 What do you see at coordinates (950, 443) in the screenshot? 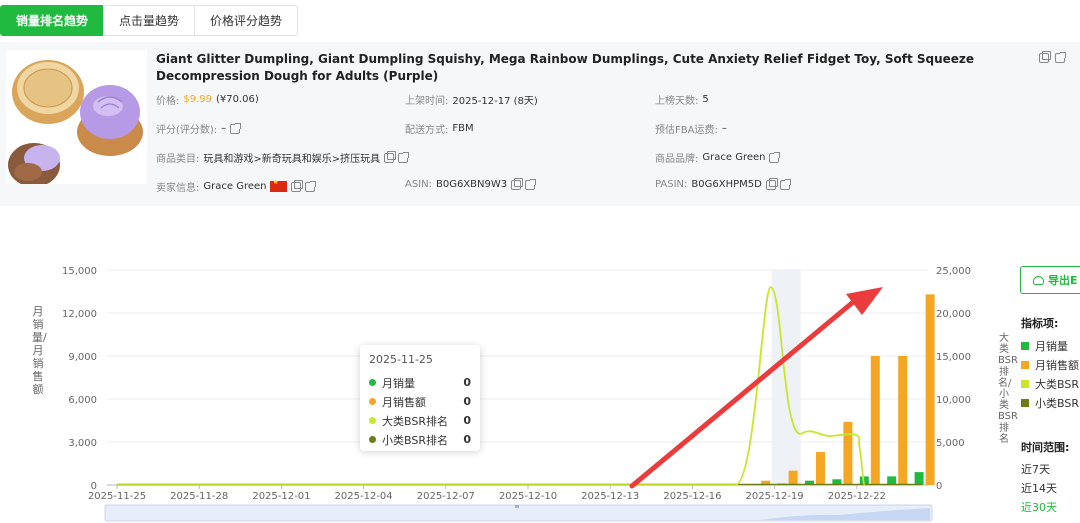
I see `right-tick-label: 5,000` at bounding box center [950, 443].